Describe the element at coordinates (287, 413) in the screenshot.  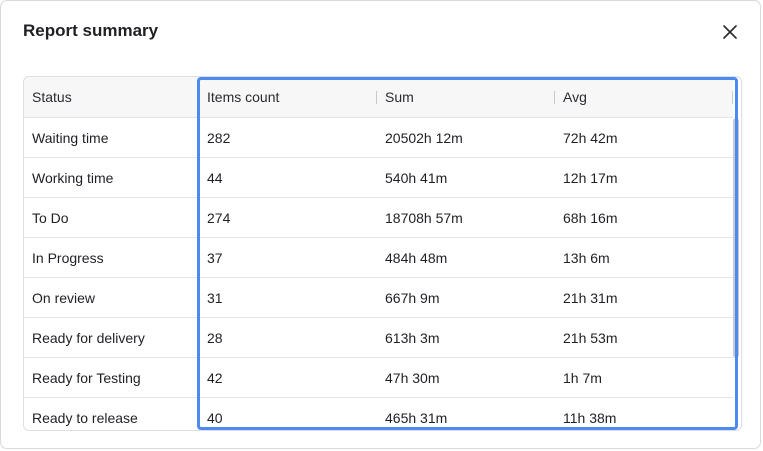
I see `cell-items-count: 40` at that location.